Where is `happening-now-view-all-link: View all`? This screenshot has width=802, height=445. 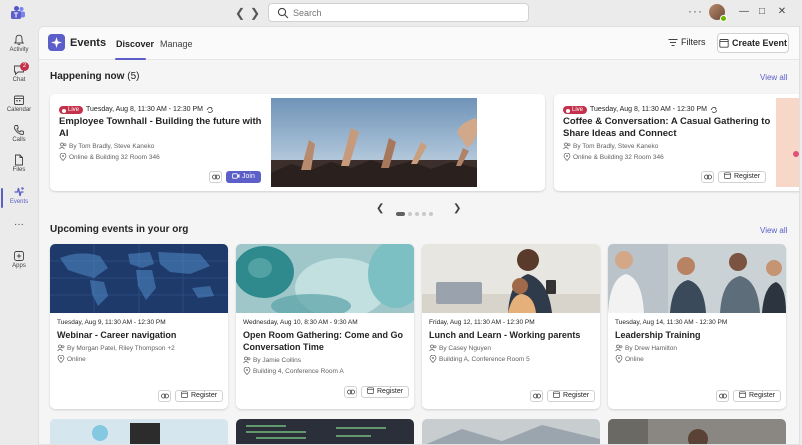 happening-now-view-all-link: View all is located at coordinates (773, 77).